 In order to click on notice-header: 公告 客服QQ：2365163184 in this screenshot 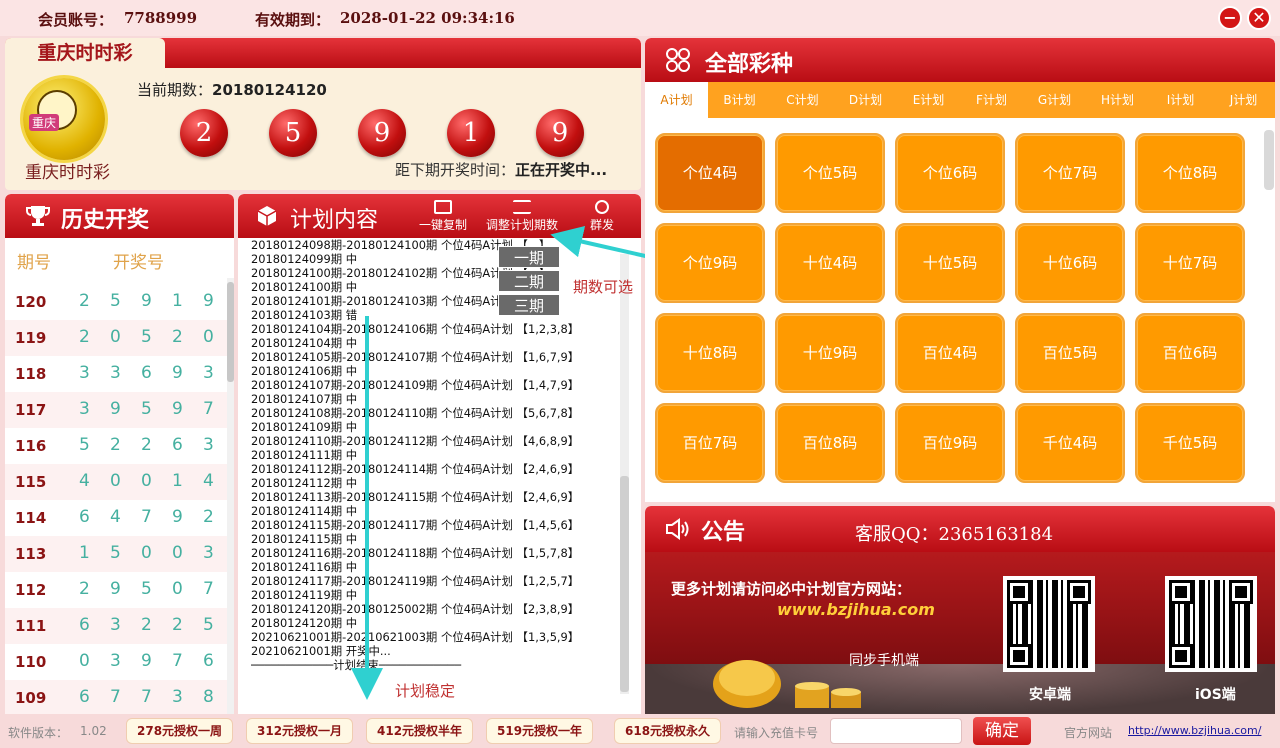, I will do `click(960, 529)`.